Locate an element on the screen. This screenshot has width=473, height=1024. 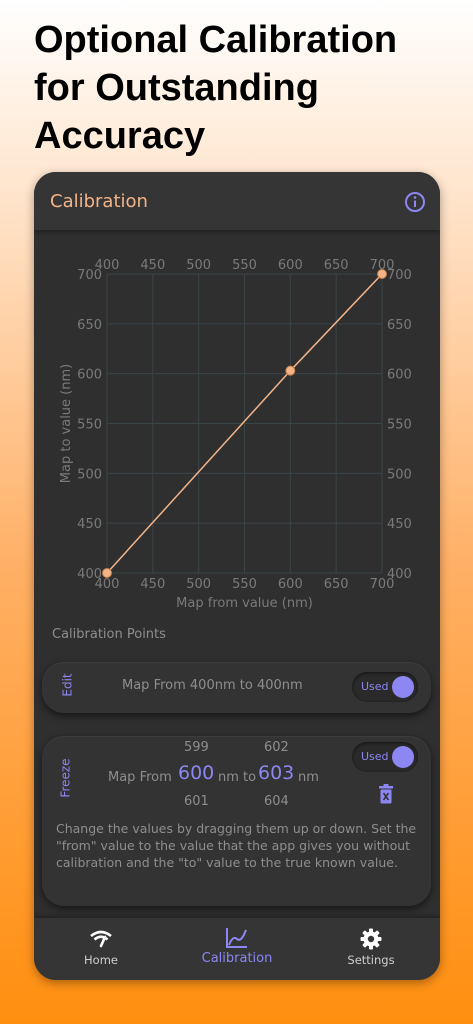
x-tick-label: 600 is located at coordinates (290, 584).